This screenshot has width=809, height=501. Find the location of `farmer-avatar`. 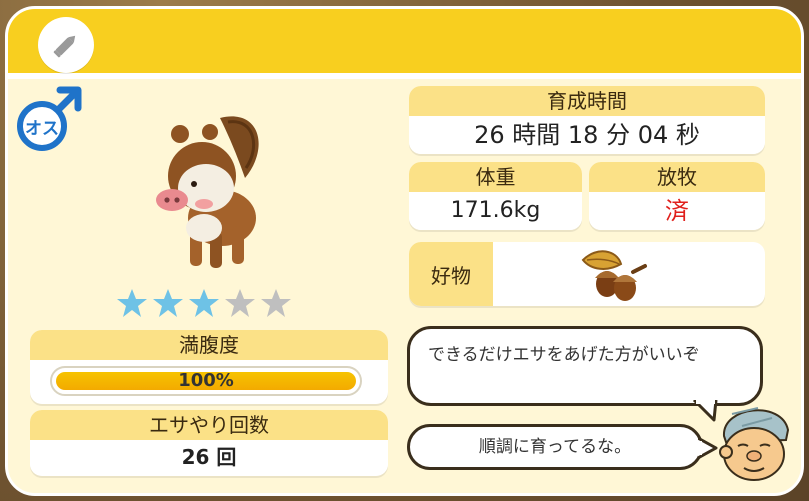

farmer-avatar is located at coordinates (754, 440).